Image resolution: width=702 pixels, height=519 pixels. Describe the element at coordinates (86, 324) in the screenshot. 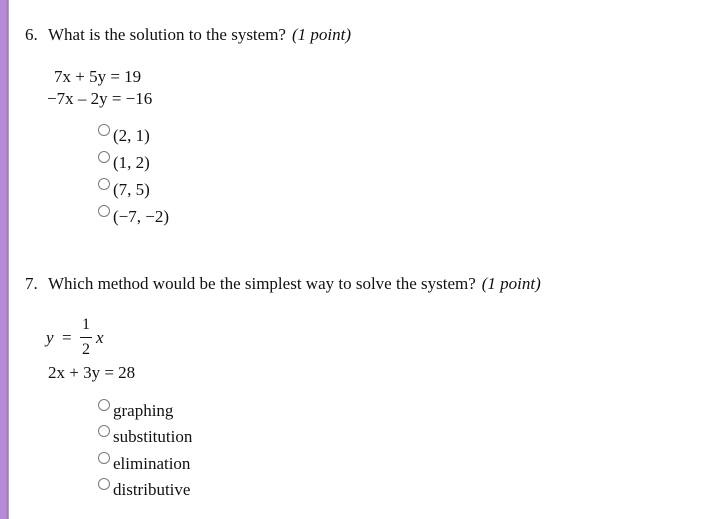

I see `fraction-numerator: 1` at that location.